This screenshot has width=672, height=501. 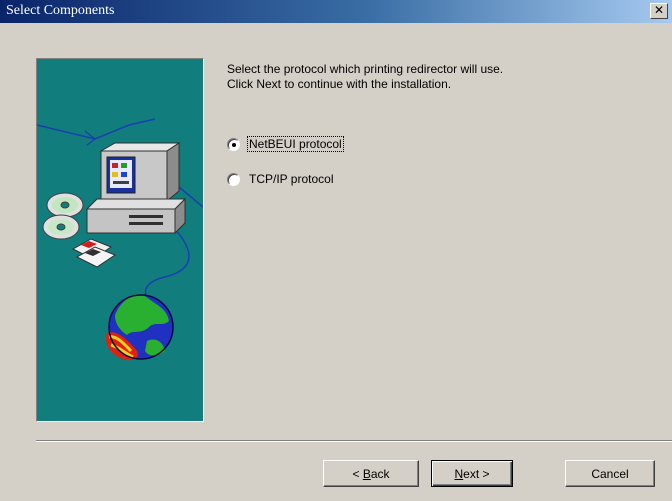 What do you see at coordinates (459, 473) in the screenshot?
I see `next-button-mnemonic: N` at bounding box center [459, 473].